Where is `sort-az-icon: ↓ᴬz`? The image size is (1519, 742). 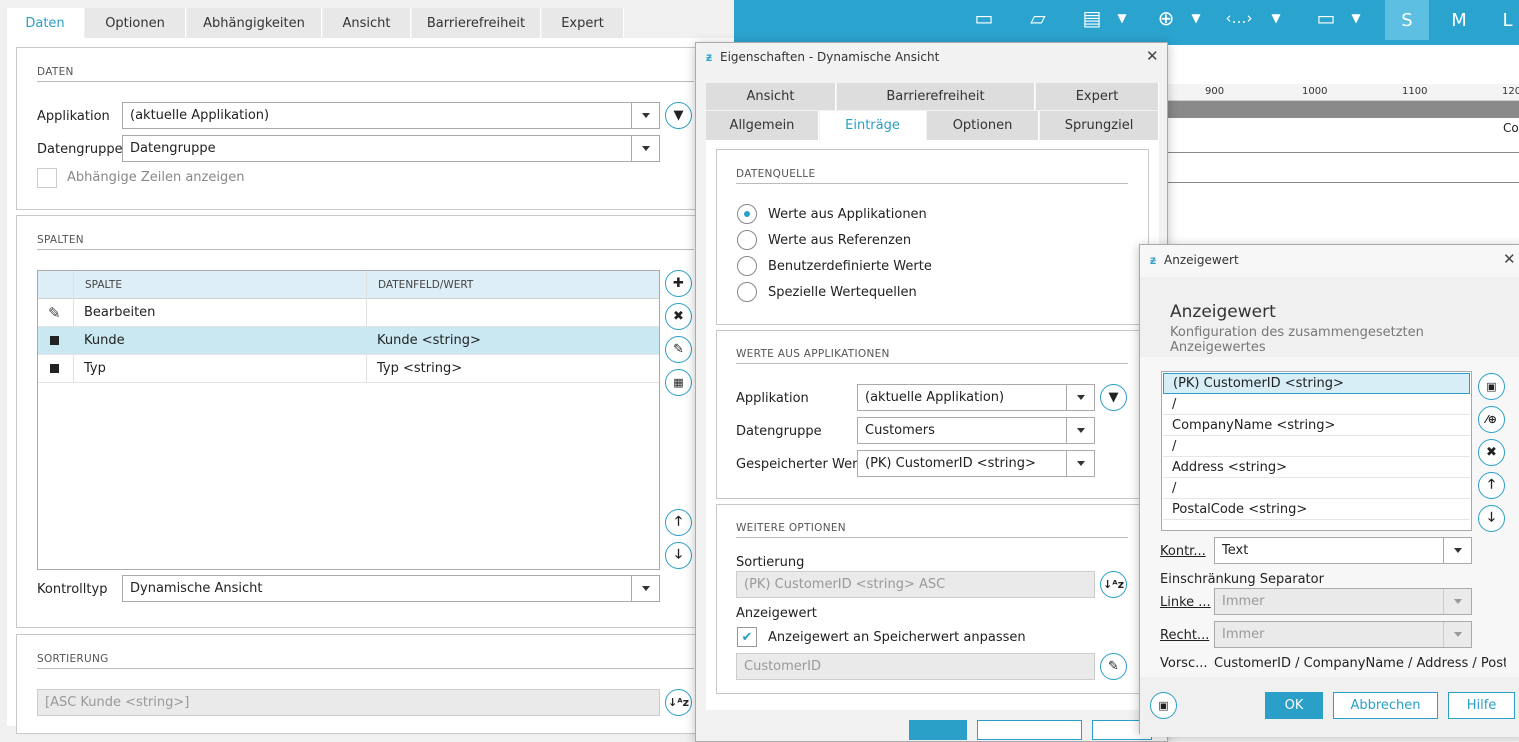 sort-az-icon: ↓ᴬz is located at coordinates (1113, 584).